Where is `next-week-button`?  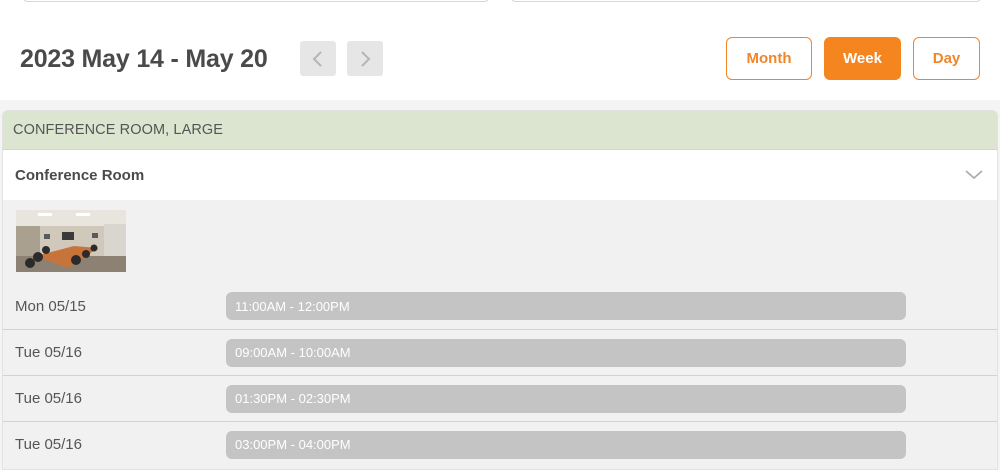 next-week-button is located at coordinates (365, 58).